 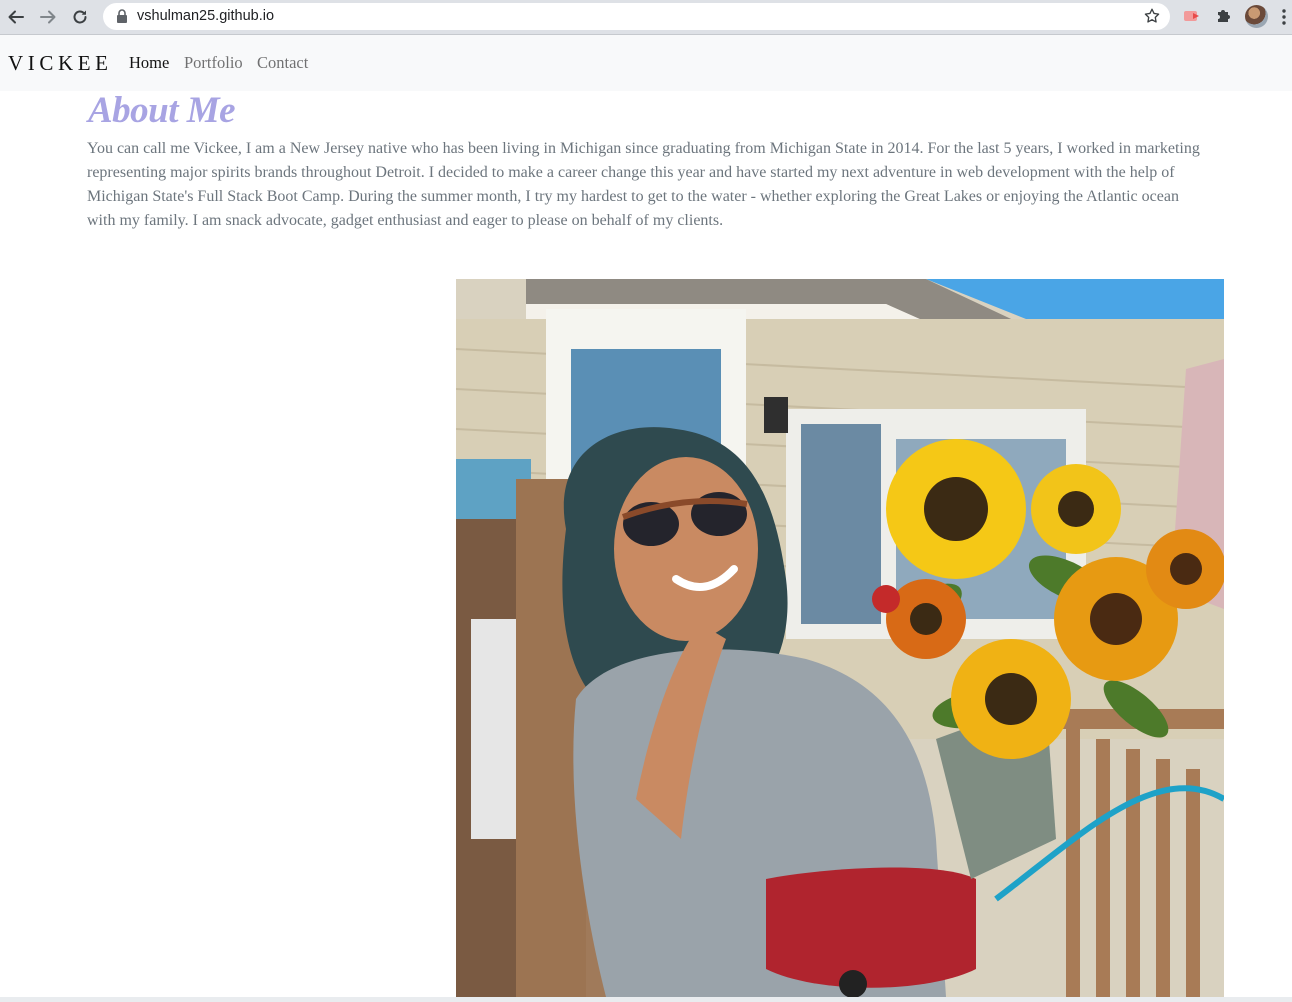 What do you see at coordinates (1192, 16) in the screenshot?
I see `cast-extension-icon` at bounding box center [1192, 16].